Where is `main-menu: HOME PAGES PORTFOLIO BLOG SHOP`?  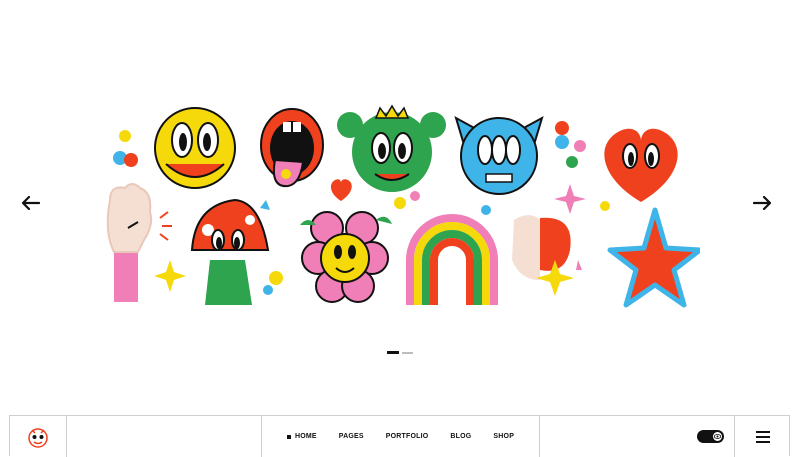 main-menu: HOME PAGES PORTFOLIO BLOG SHOP is located at coordinates (401, 436).